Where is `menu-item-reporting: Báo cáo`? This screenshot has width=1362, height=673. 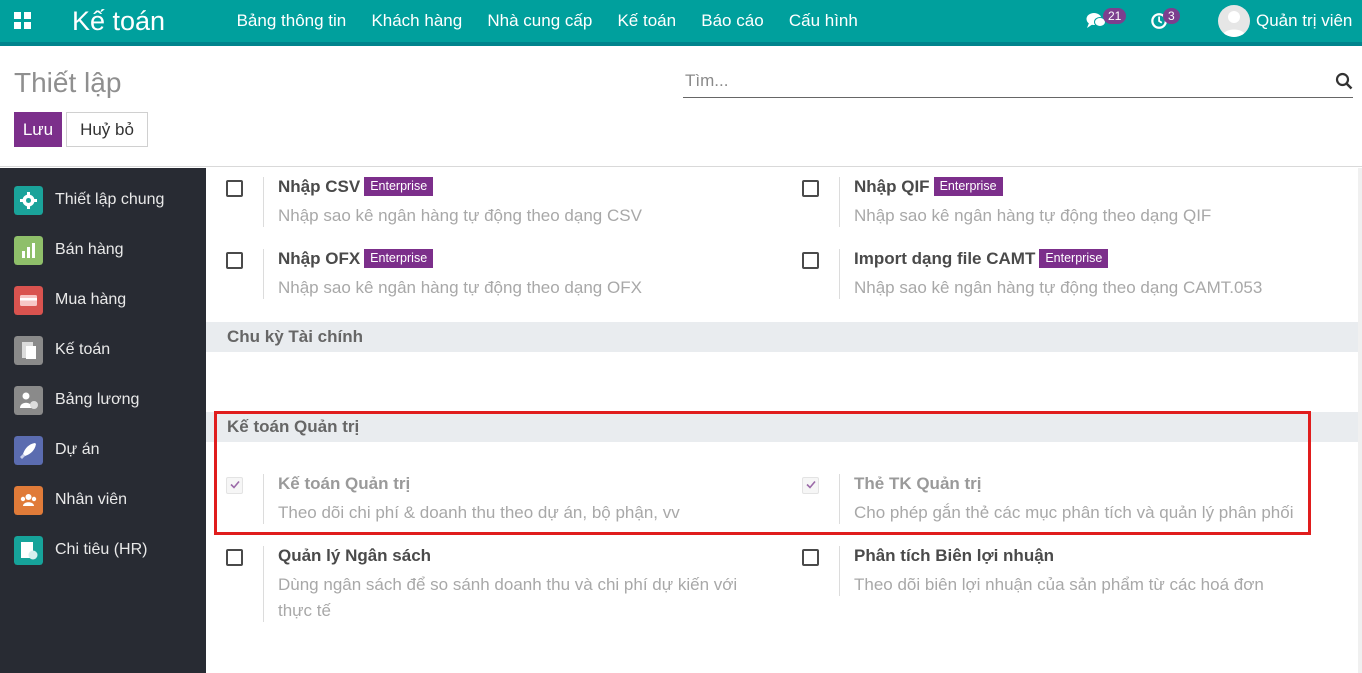
menu-item-reporting: Báo cáo is located at coordinates (733, 23).